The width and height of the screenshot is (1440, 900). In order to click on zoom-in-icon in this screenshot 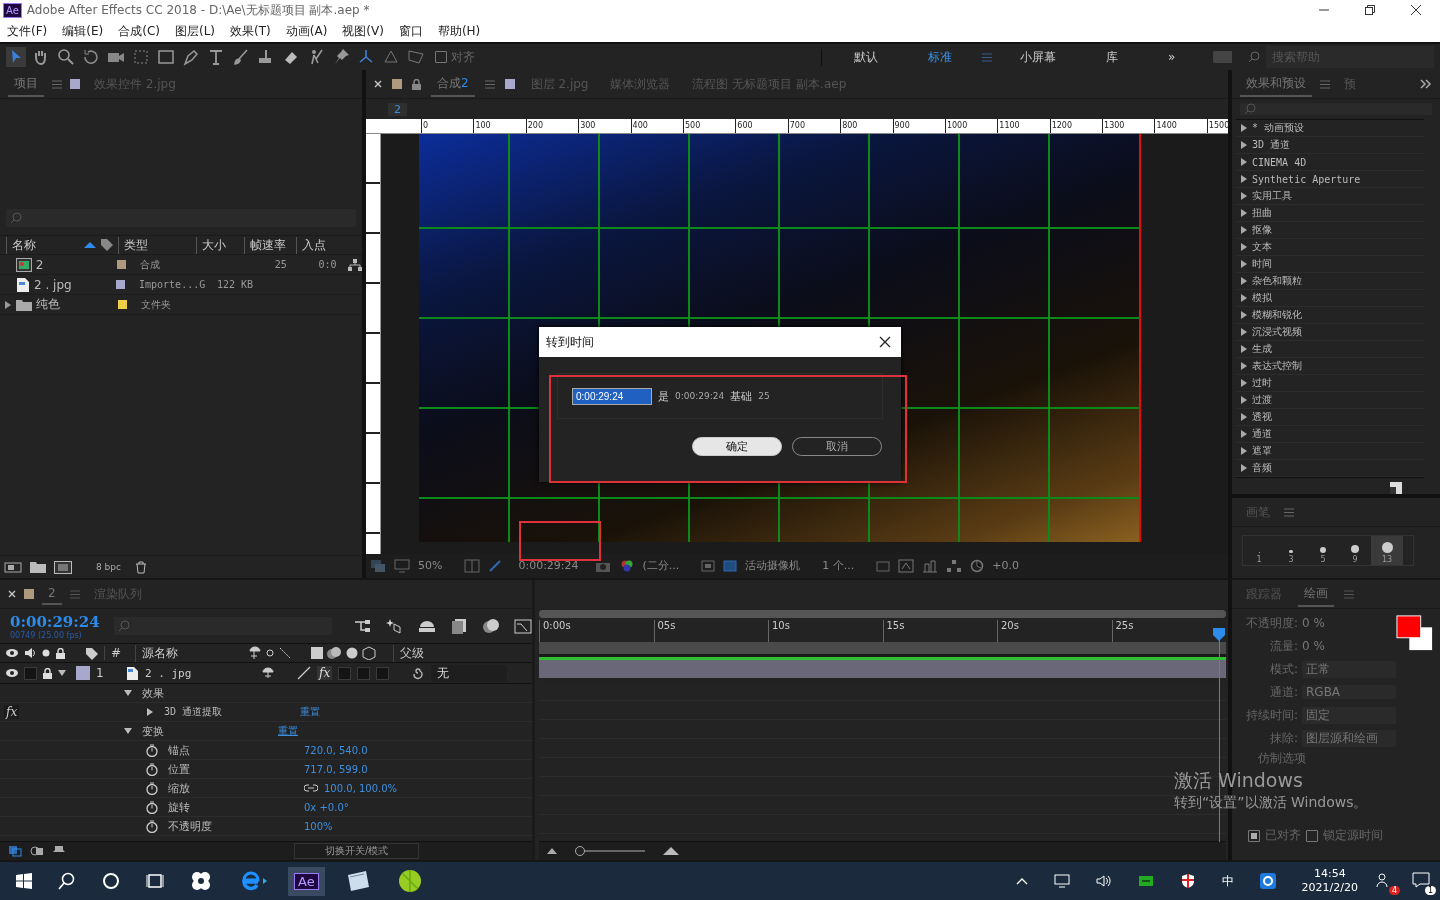, I will do `click(671, 851)`.